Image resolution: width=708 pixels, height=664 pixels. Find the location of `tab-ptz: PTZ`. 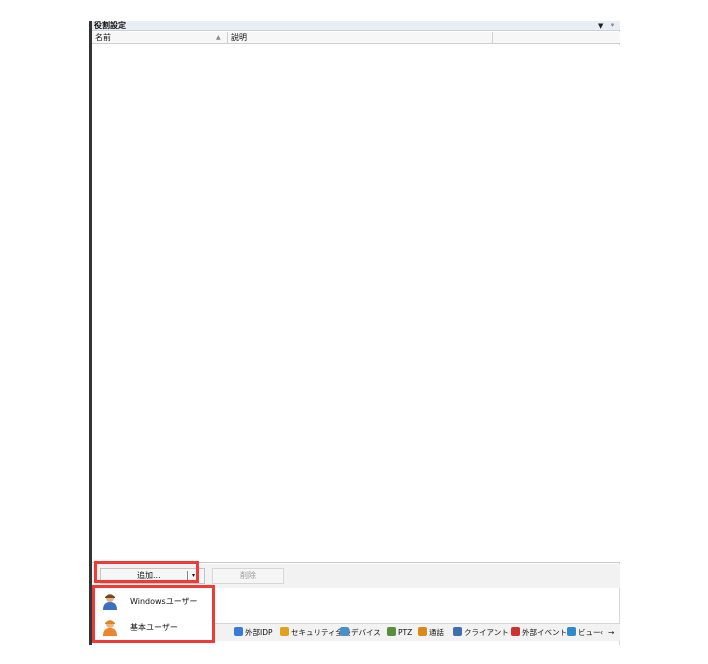

tab-ptz: PTZ is located at coordinates (399, 633).